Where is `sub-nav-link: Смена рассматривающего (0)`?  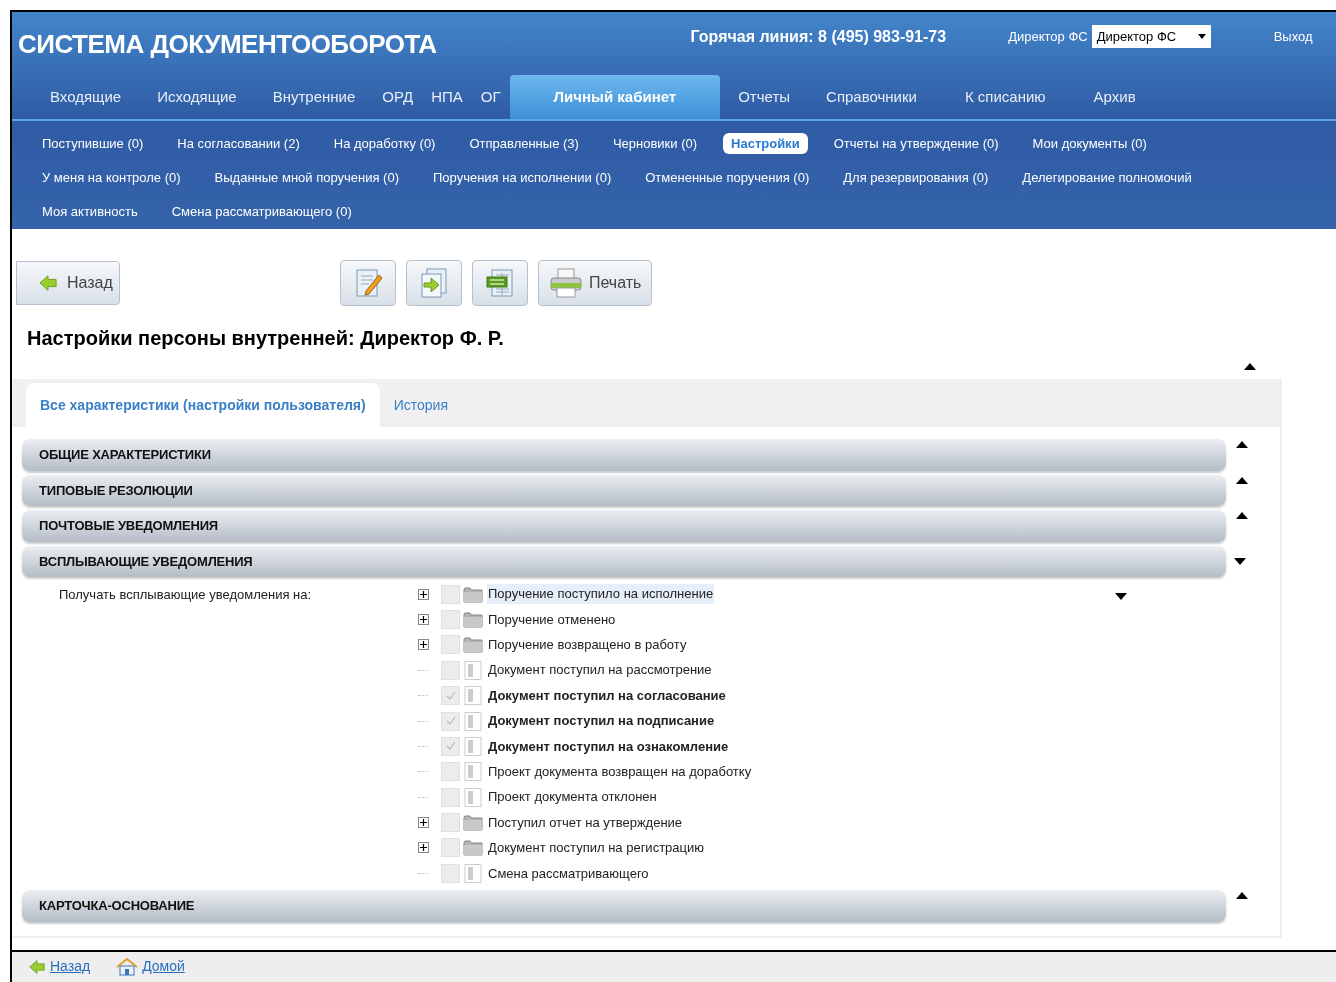
sub-nav-link: Смена рассматривающего (0) is located at coordinates (261, 212).